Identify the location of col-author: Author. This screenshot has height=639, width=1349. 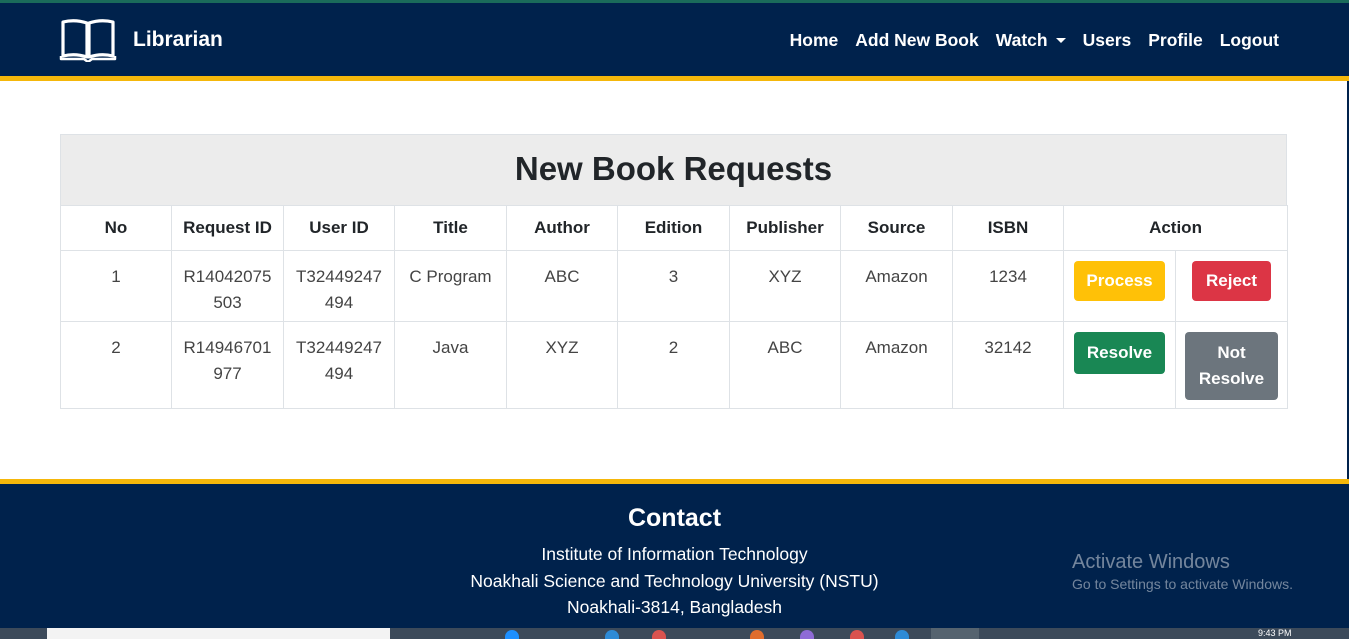
(562, 228).